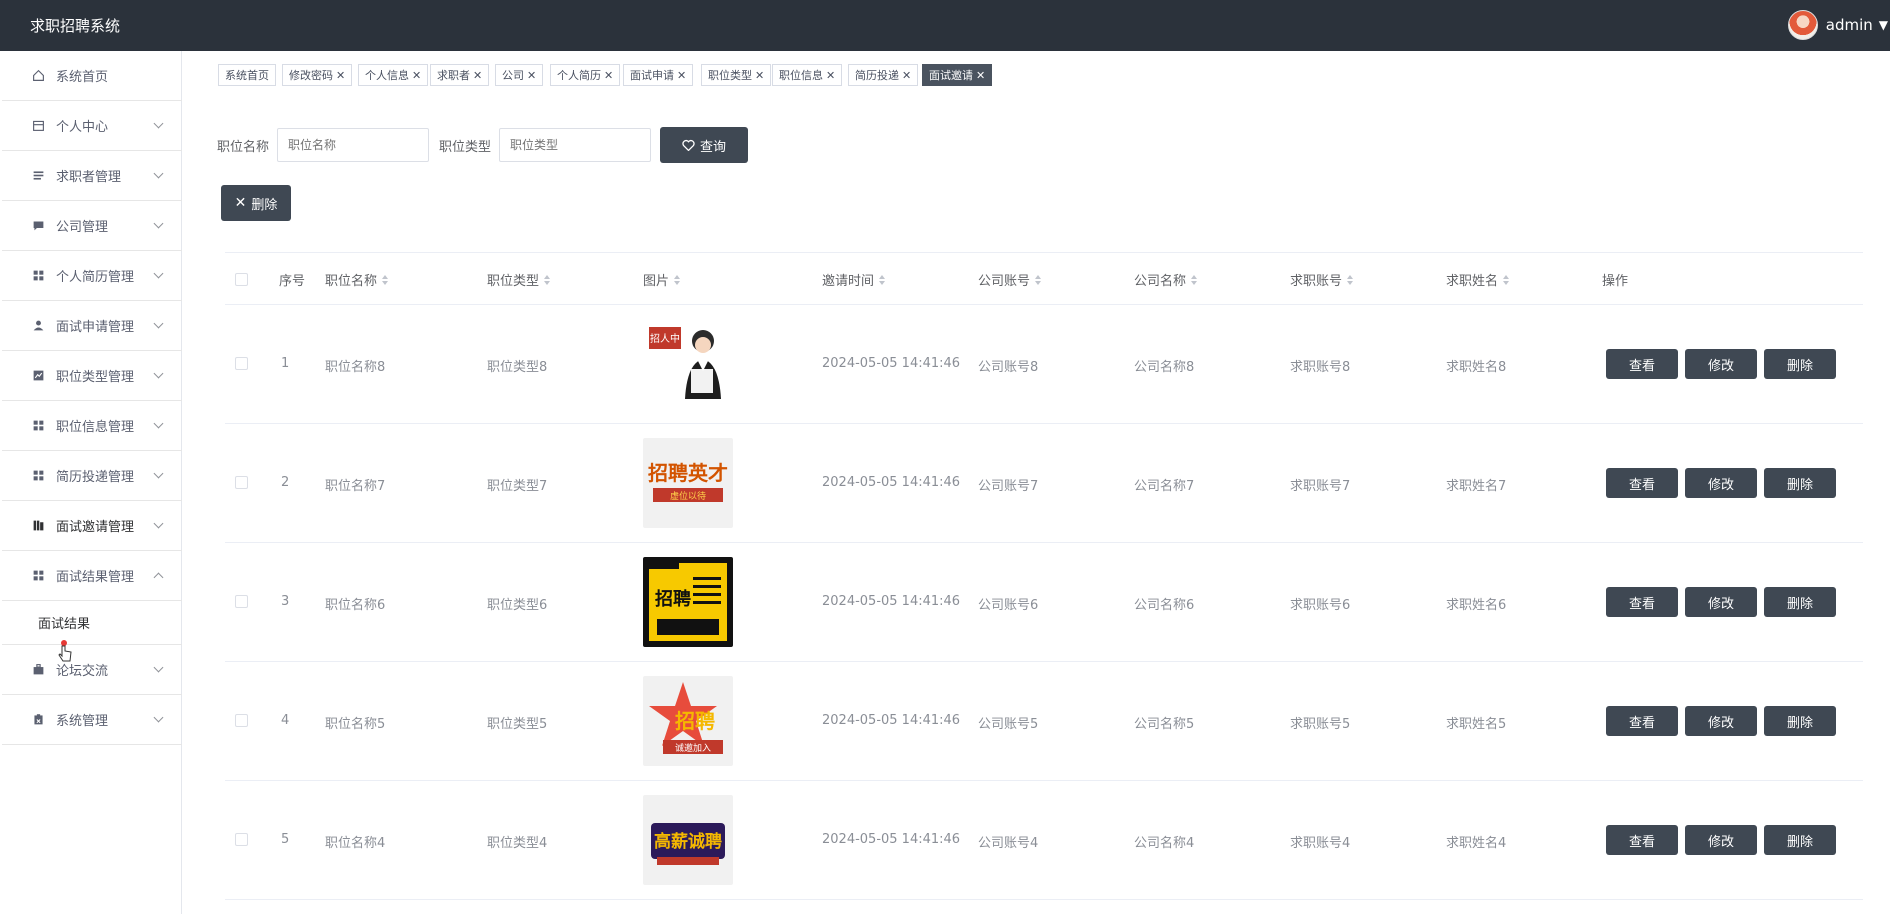 The width and height of the screenshot is (1890, 914). What do you see at coordinates (465, 147) in the screenshot?
I see `position-type-label: 职位类型` at bounding box center [465, 147].